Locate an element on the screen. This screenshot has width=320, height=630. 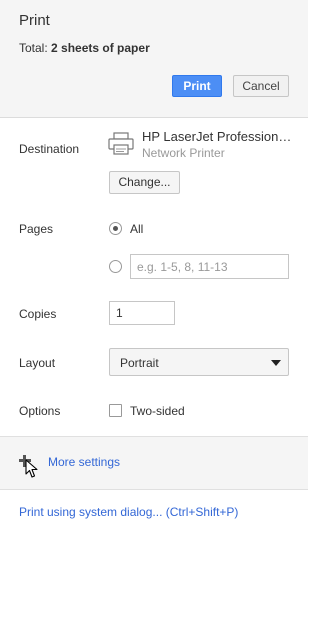
layout-selected-value: Portrait is located at coordinates (139, 363).